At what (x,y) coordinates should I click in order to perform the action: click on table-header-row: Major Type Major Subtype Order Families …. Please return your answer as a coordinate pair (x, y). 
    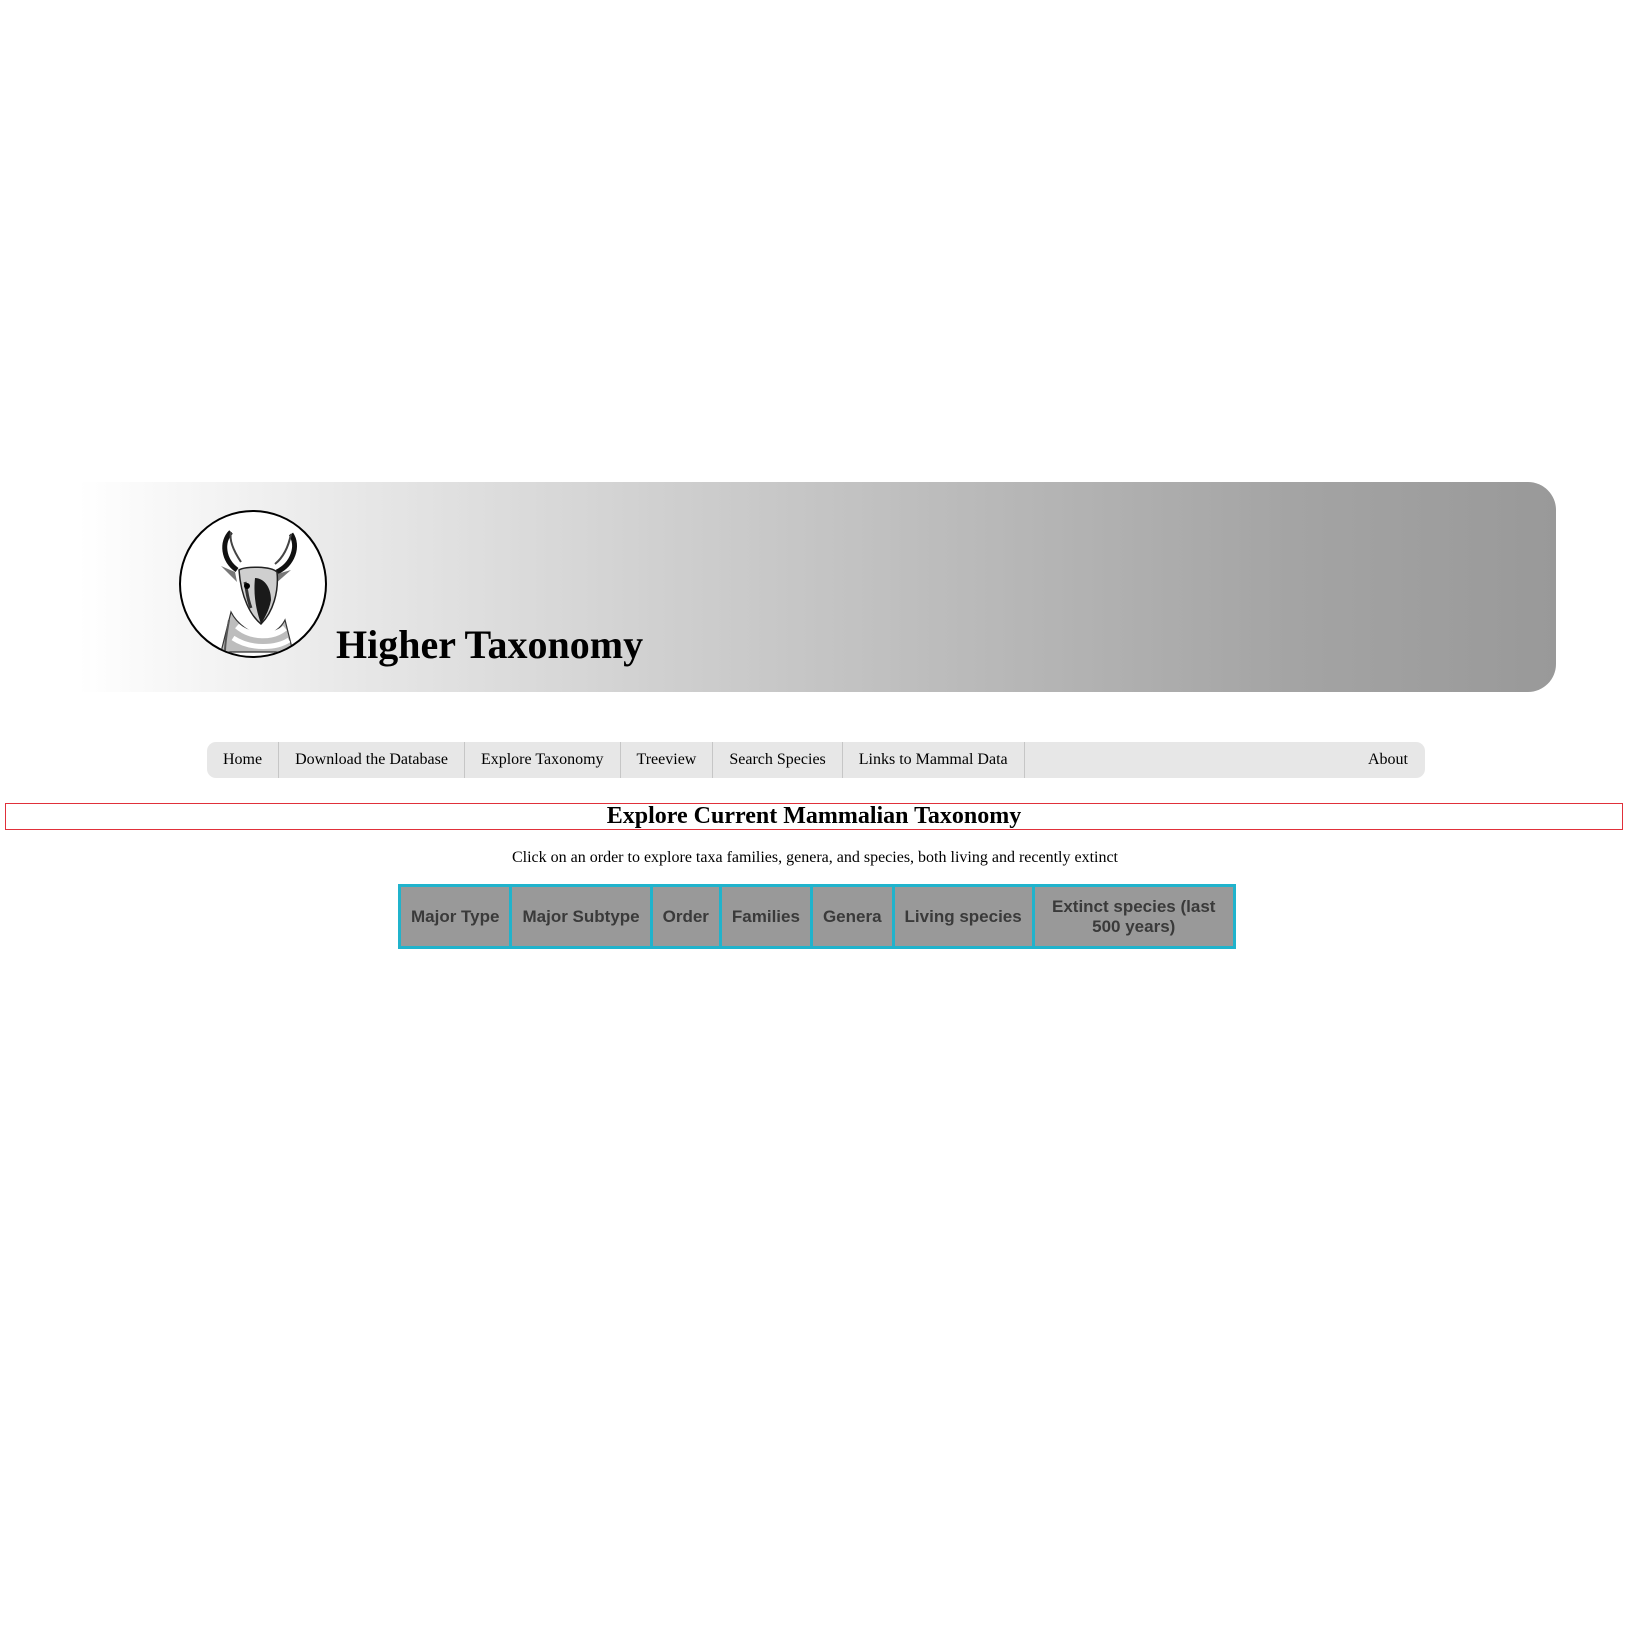
    Looking at the image, I should click on (816, 916).